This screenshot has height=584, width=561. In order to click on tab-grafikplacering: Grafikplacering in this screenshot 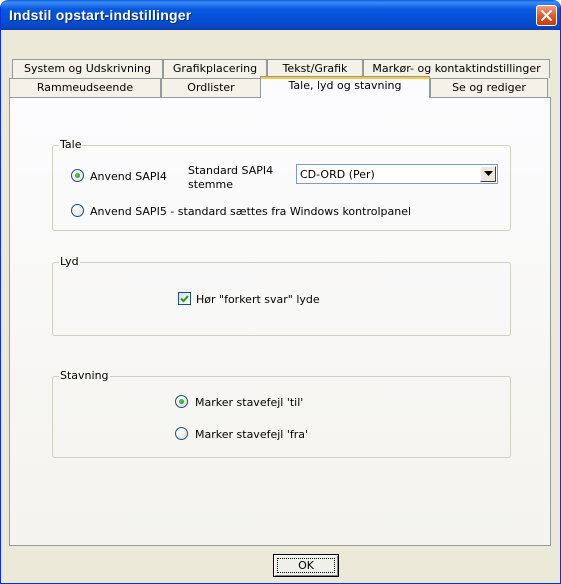, I will do `click(215, 68)`.